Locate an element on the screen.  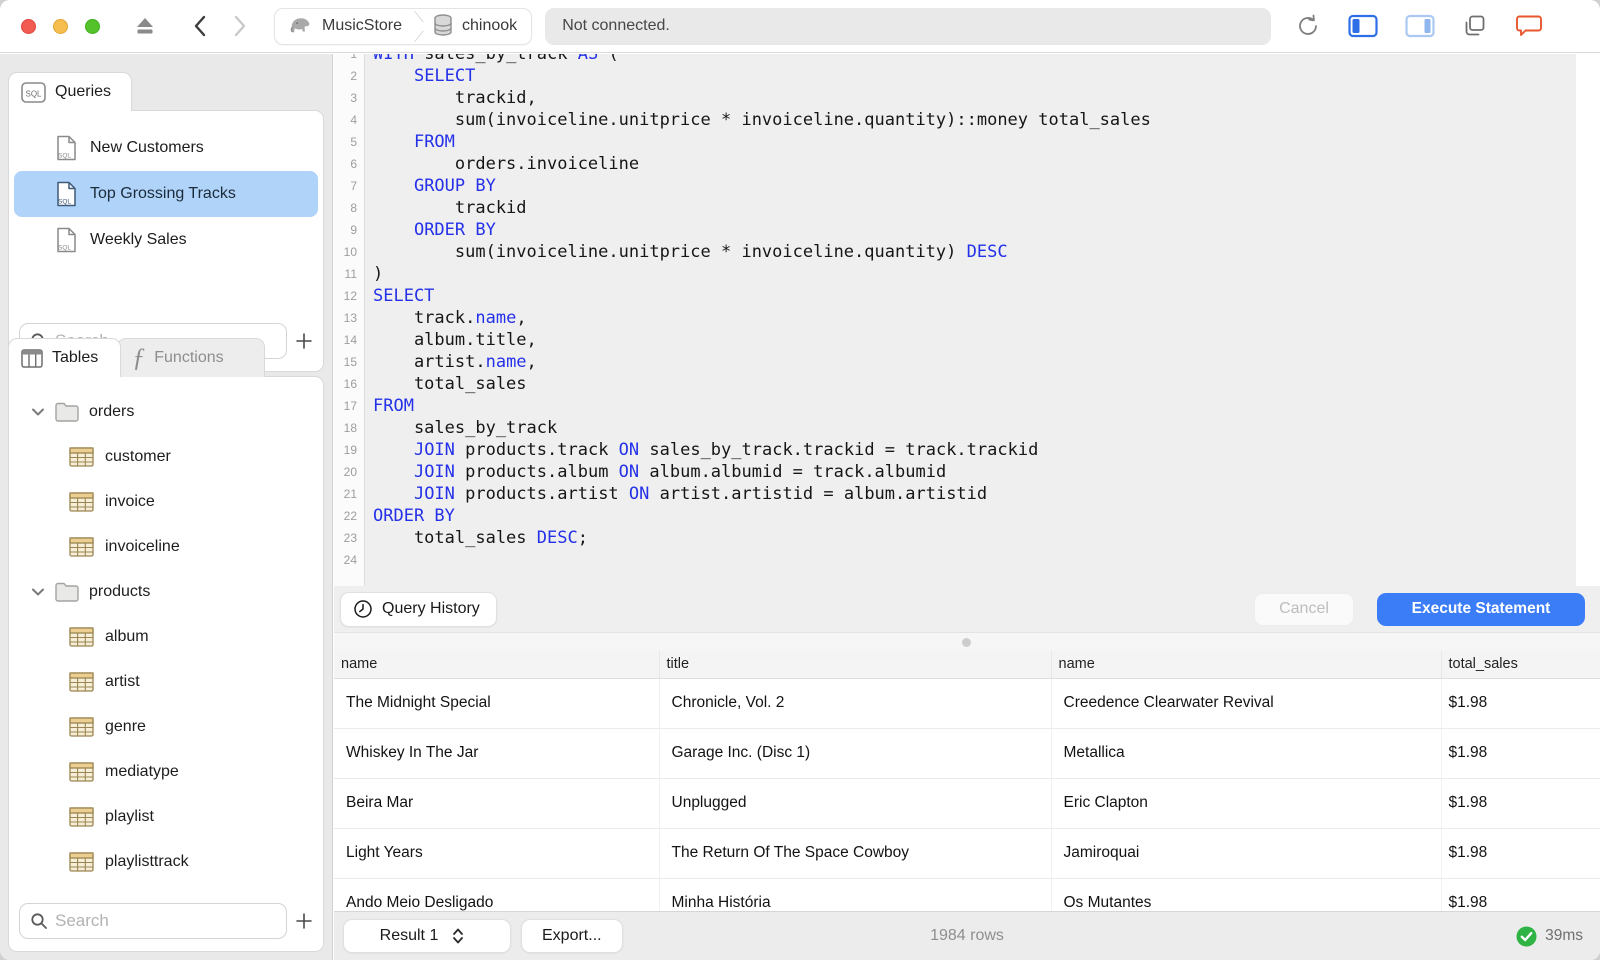
table-row-item: invoiceline is located at coordinates (166, 546).